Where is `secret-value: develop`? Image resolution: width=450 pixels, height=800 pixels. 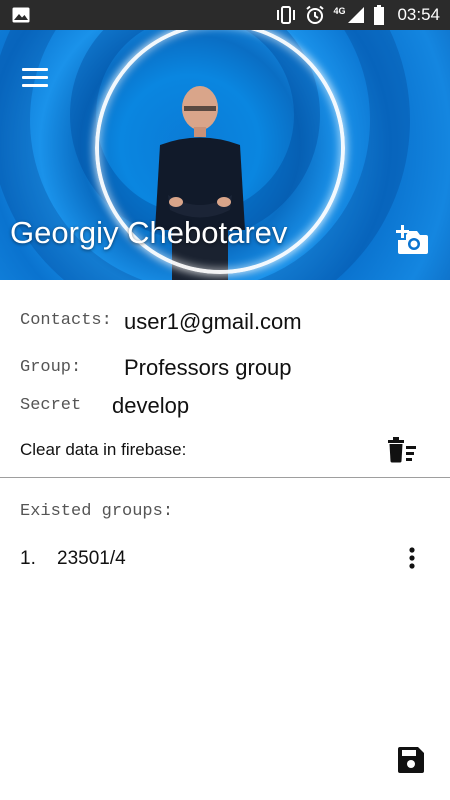
secret-value: develop is located at coordinates (151, 405).